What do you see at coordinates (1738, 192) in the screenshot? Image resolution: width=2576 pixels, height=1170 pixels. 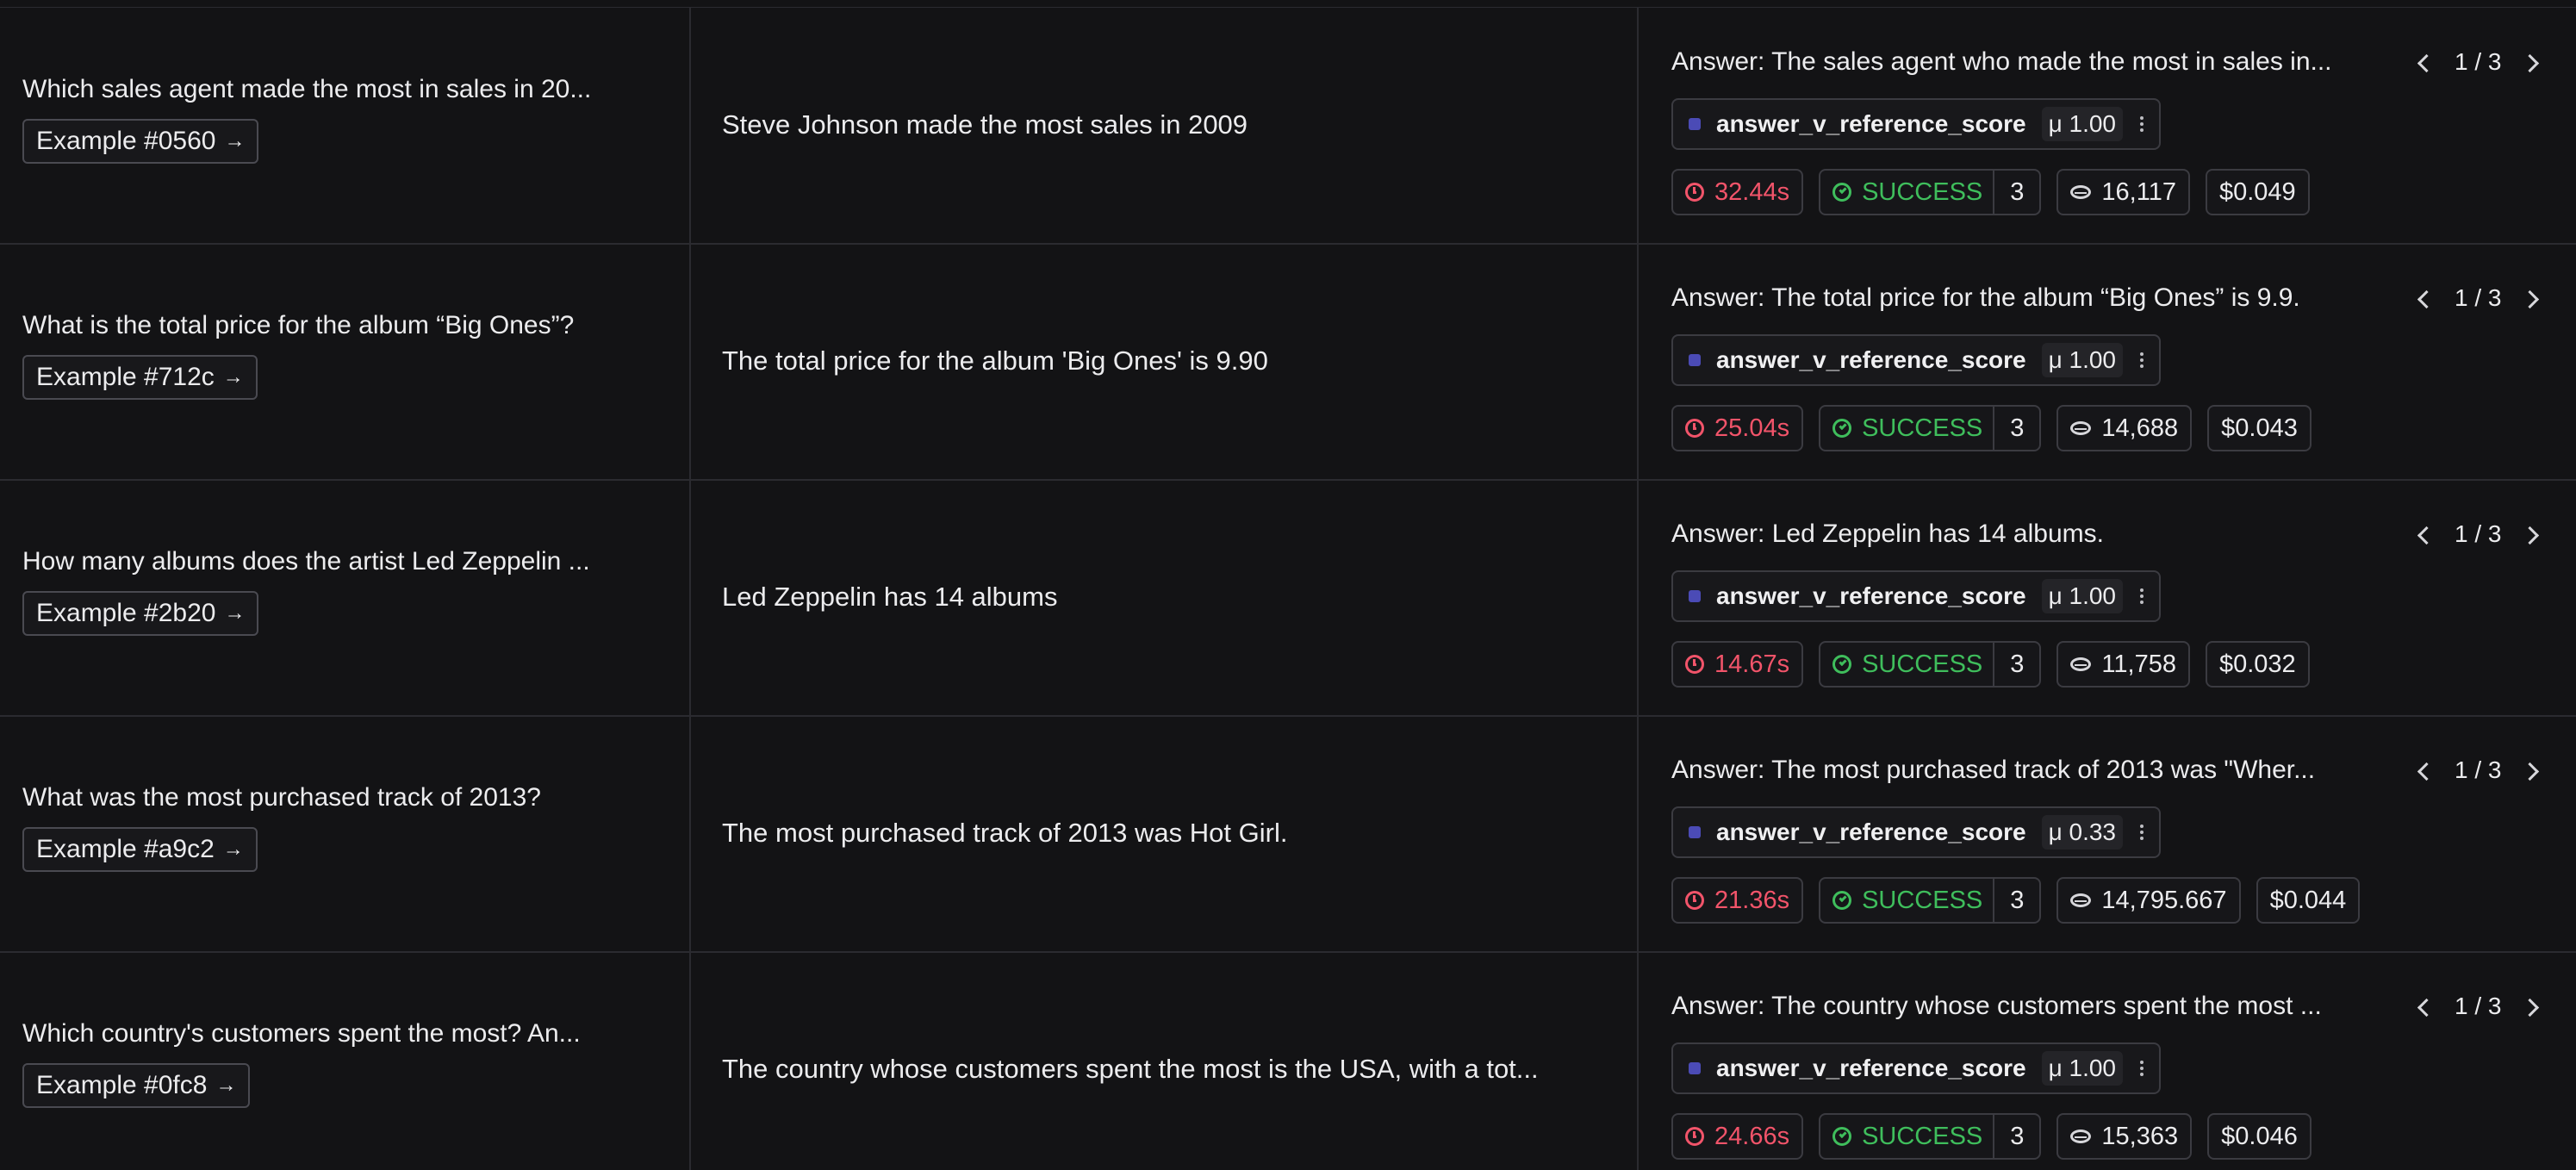 I see `latency-chip: 32.44s` at bounding box center [1738, 192].